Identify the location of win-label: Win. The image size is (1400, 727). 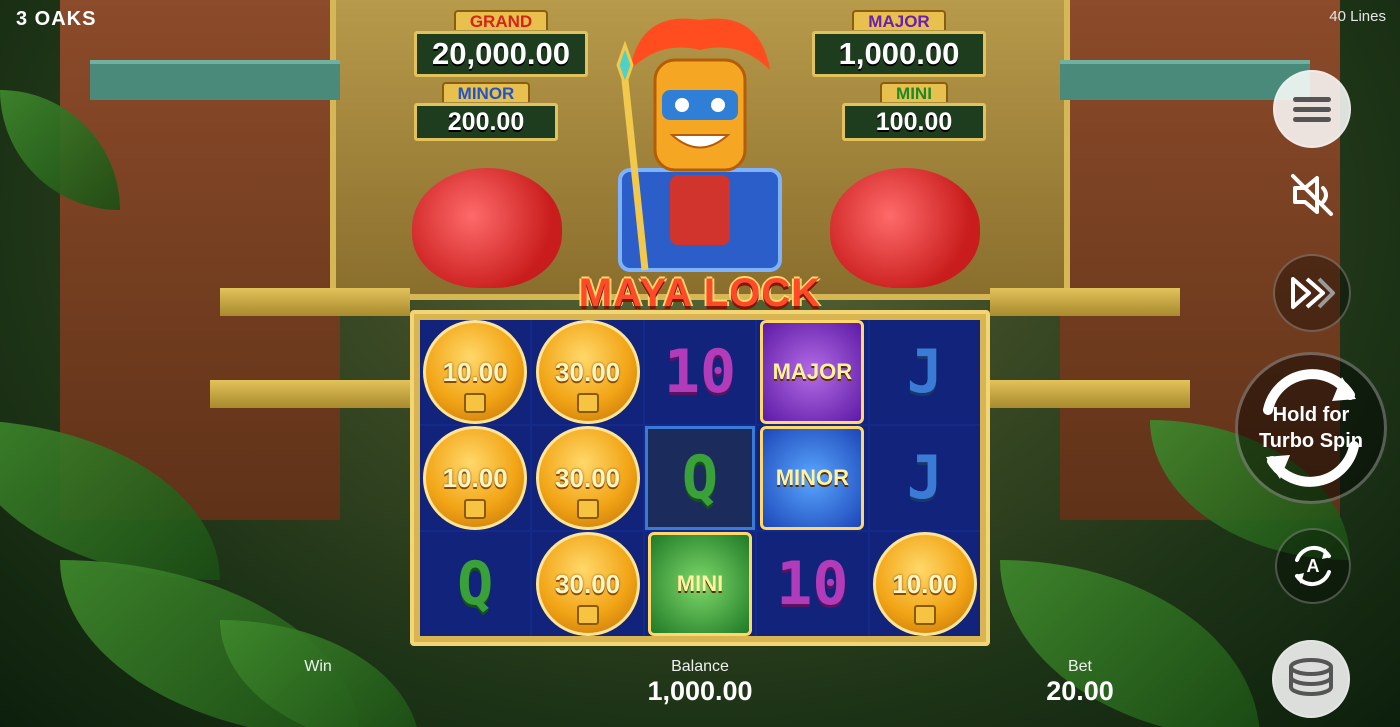
(318, 666).